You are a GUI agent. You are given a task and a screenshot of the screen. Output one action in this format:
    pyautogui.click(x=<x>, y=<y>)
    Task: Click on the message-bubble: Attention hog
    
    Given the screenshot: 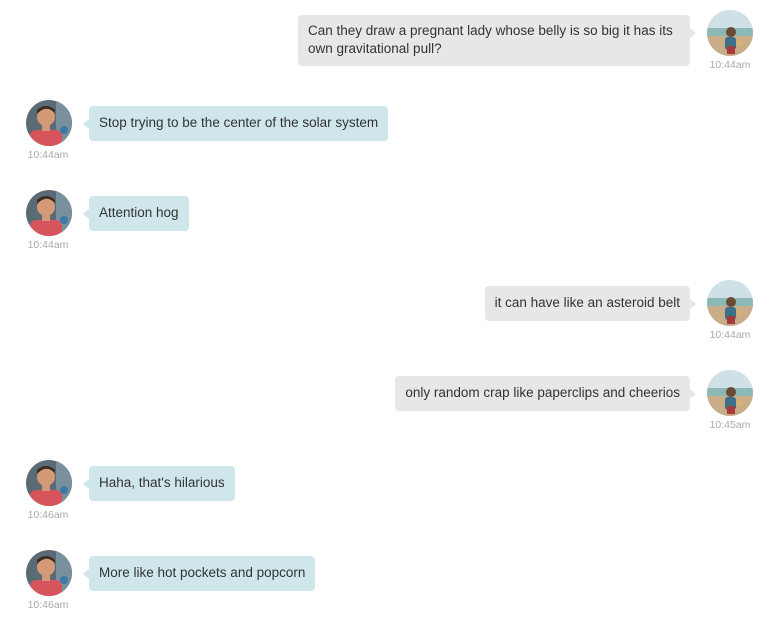 What is the action you would take?
    pyautogui.click(x=136, y=213)
    